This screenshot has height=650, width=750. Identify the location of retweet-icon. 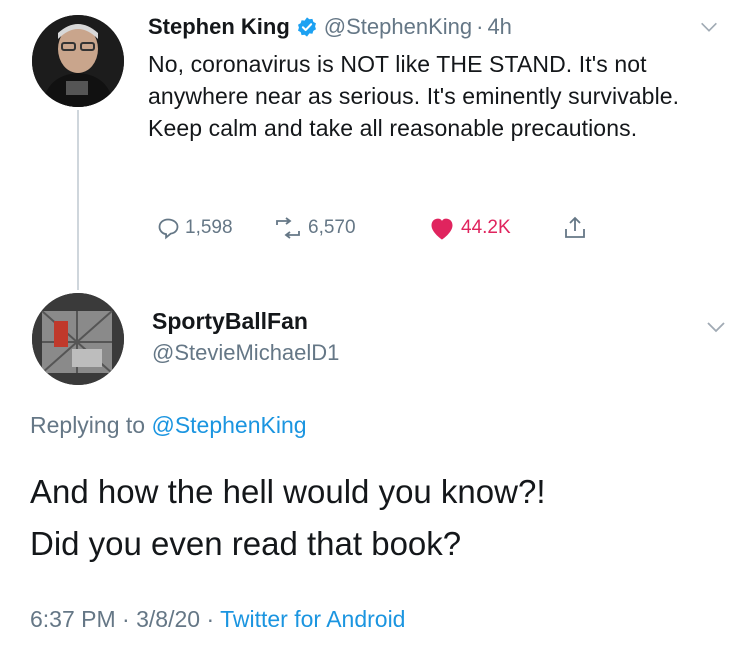
(288, 228).